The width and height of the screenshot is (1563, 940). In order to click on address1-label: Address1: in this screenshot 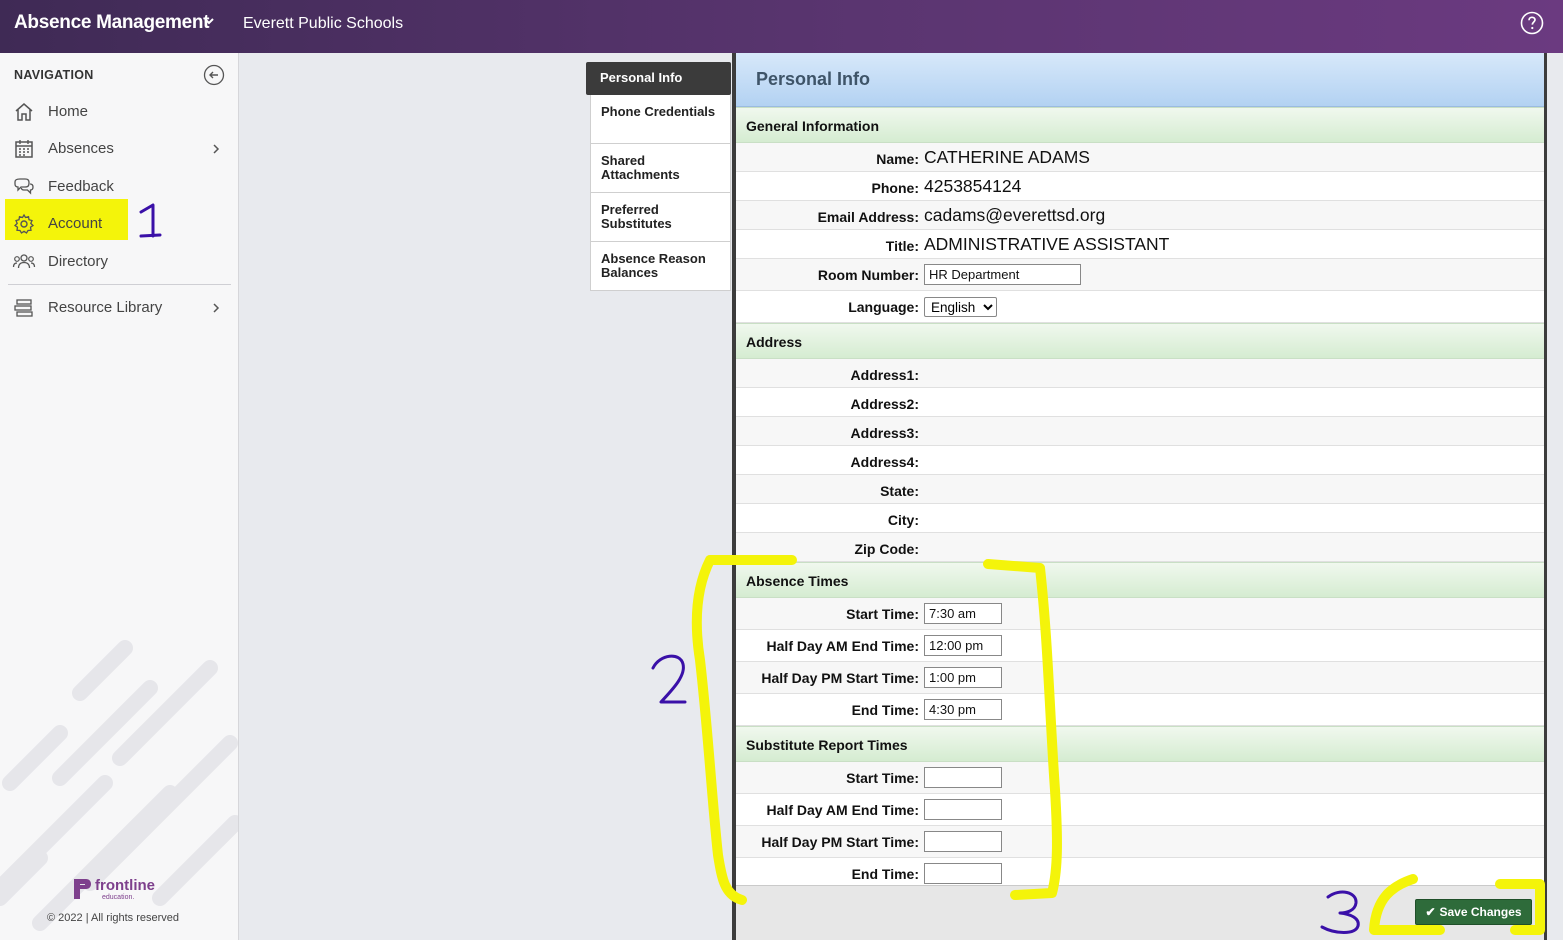, I will do `click(884, 375)`.